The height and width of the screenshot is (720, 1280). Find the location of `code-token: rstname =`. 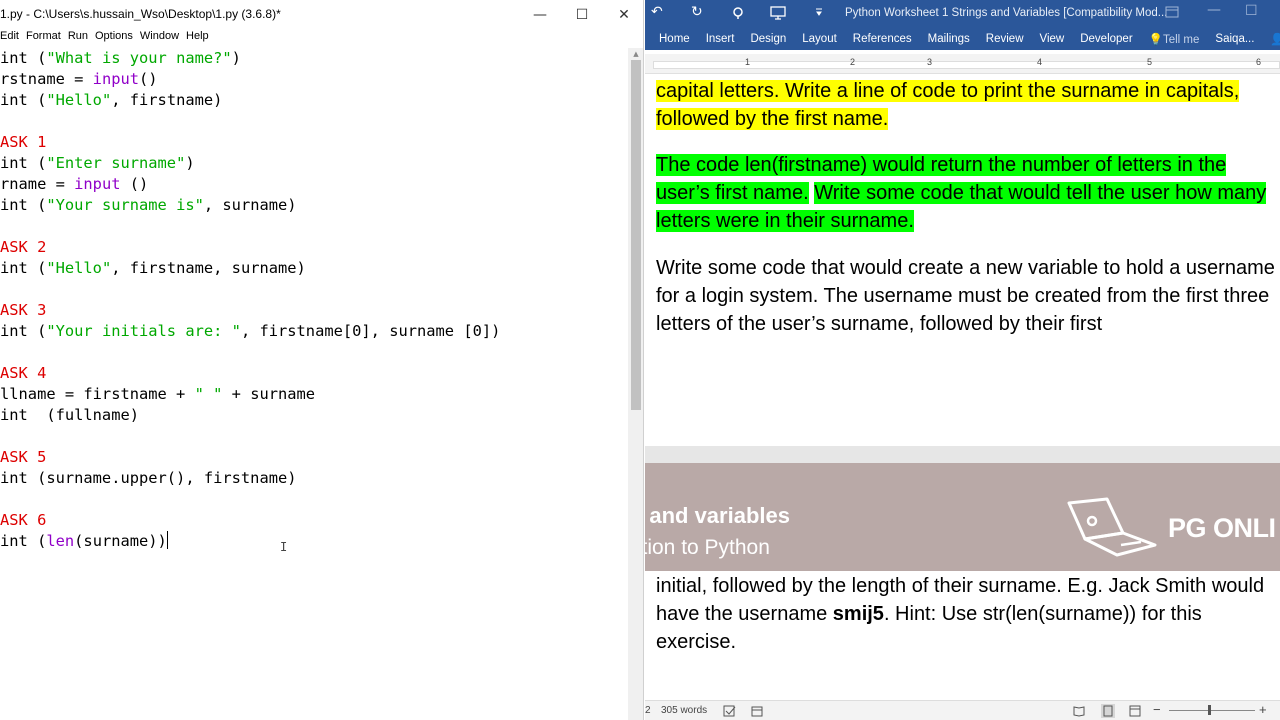

code-token: rstname = is located at coordinates (46, 79).